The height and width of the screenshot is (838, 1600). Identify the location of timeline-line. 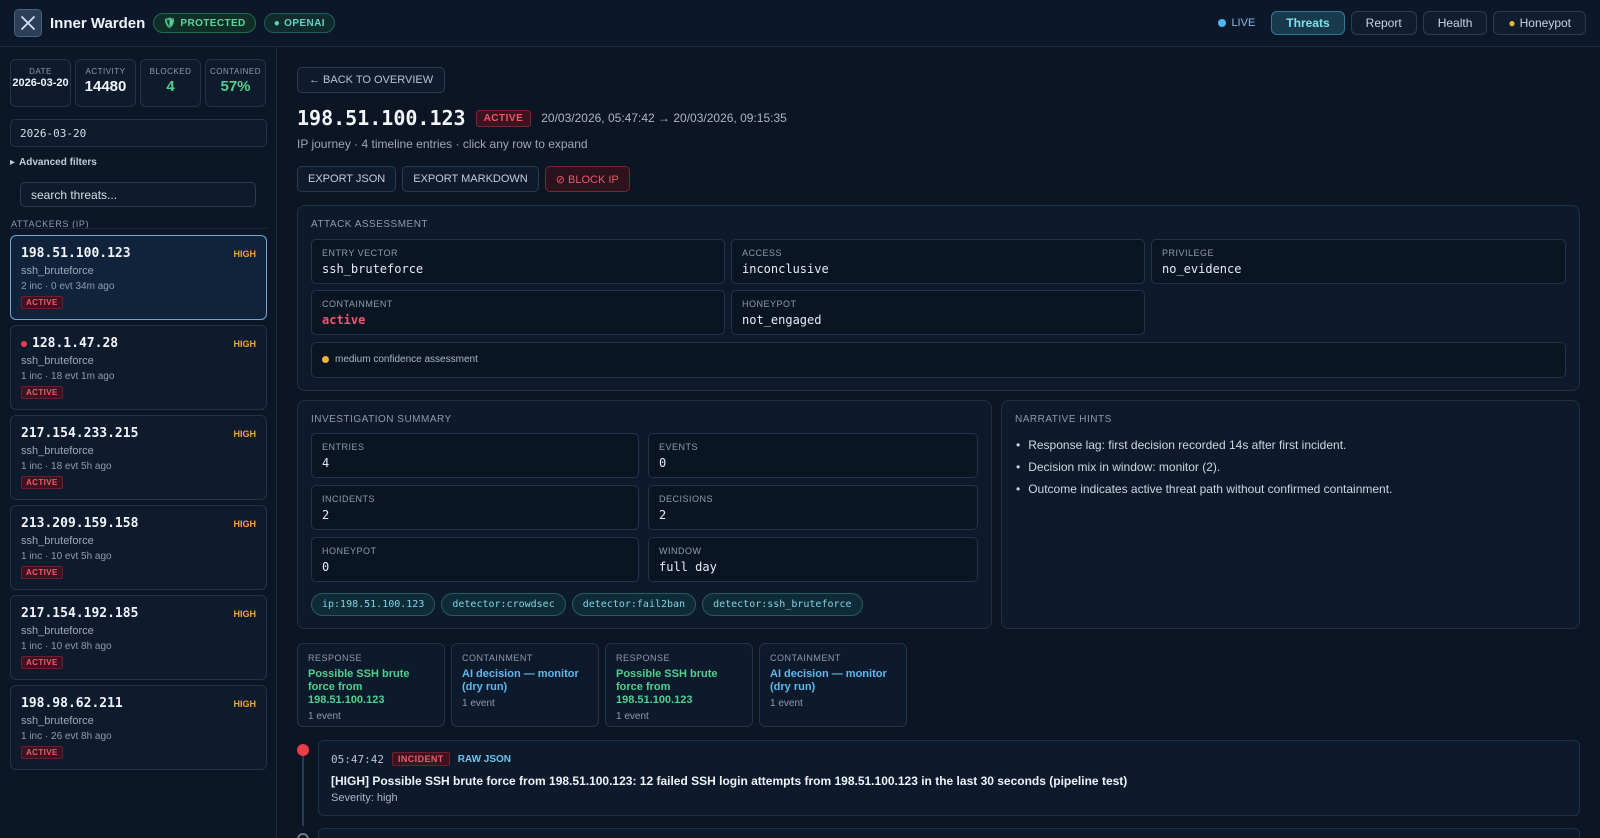
(303, 791).